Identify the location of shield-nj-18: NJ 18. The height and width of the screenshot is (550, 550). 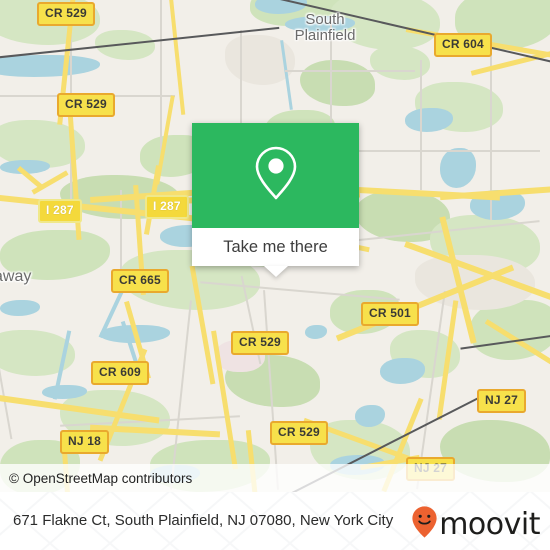
(85, 442).